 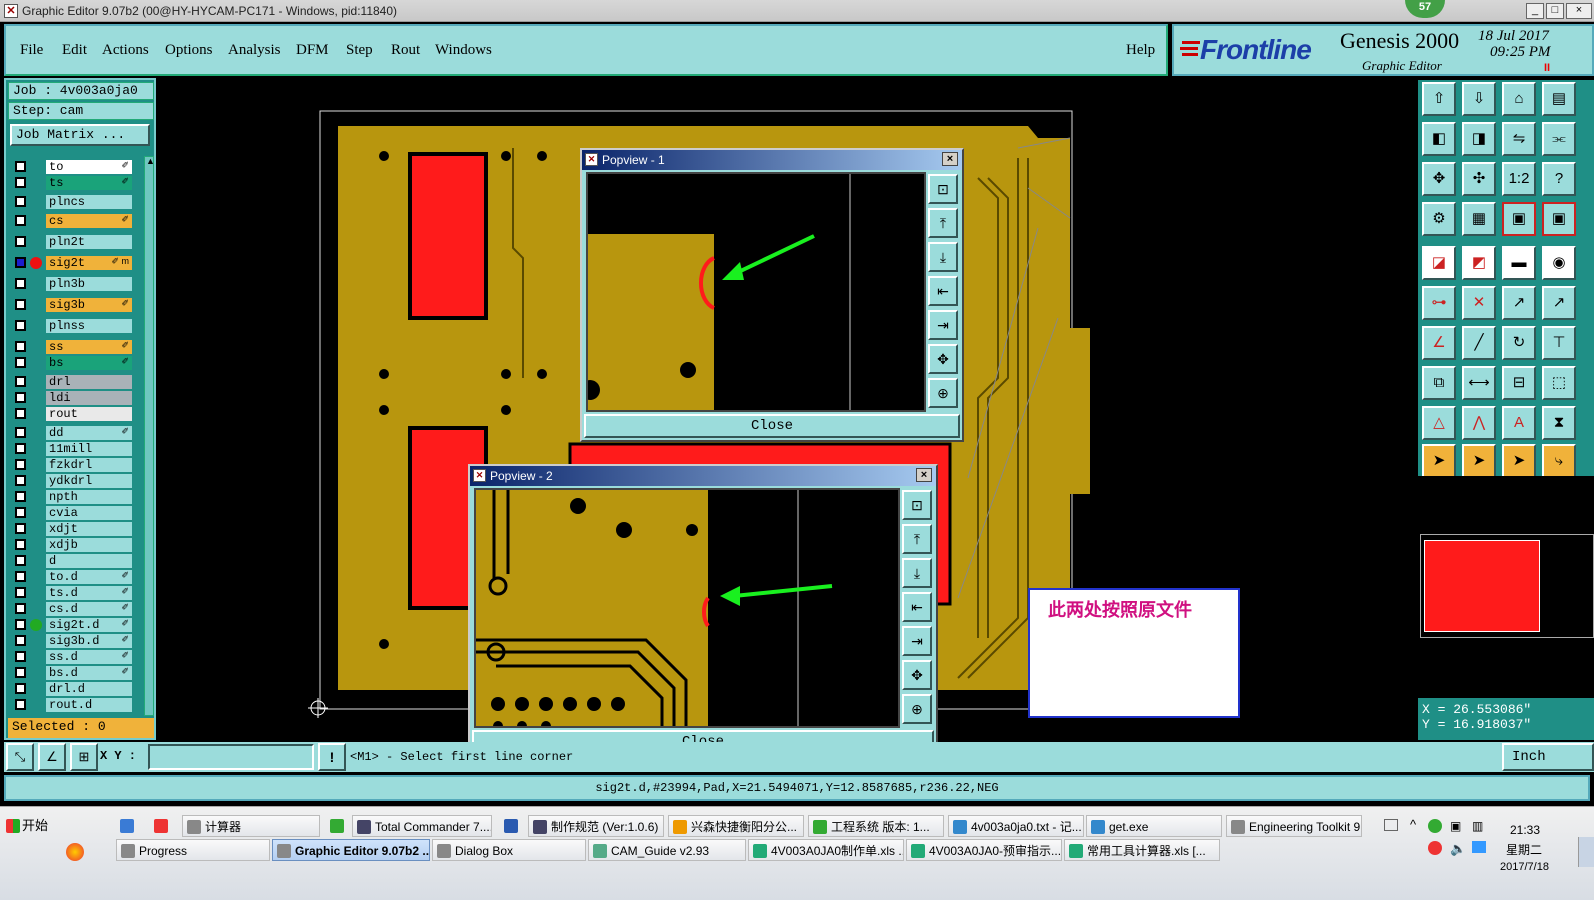 I want to click on pv2-popview-zoom-icon: ⊡, so click(x=917, y=505).